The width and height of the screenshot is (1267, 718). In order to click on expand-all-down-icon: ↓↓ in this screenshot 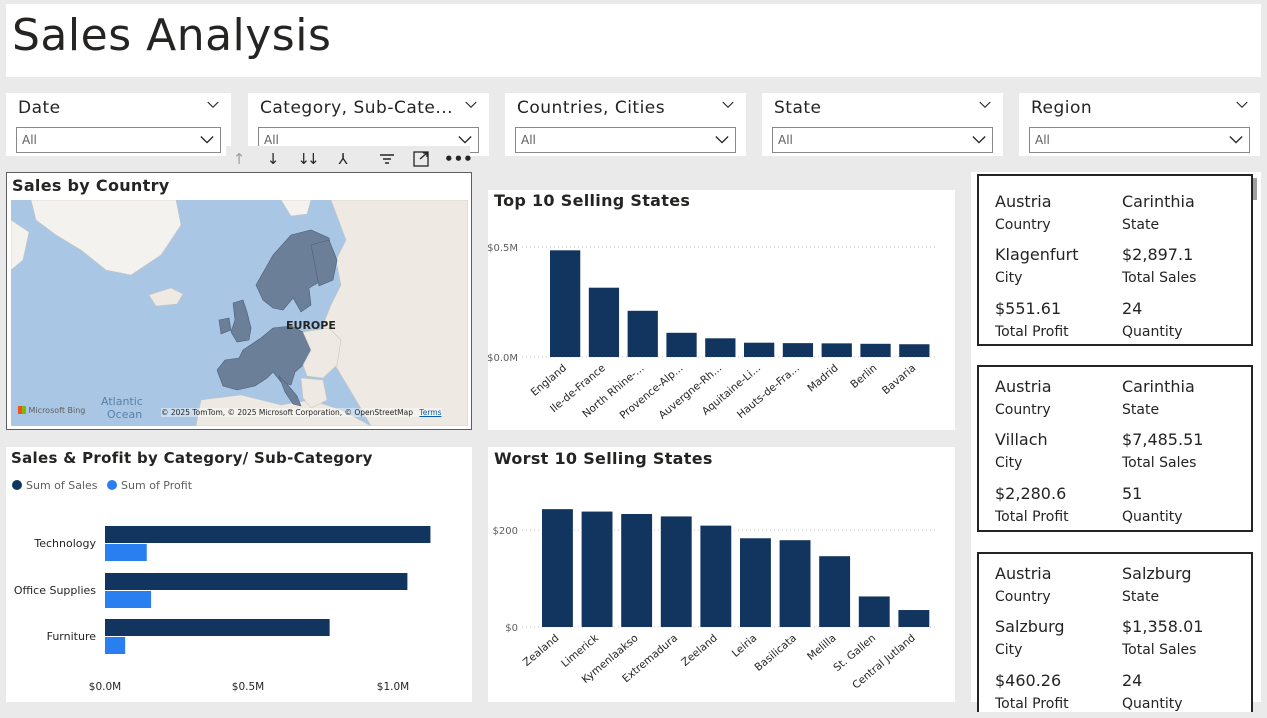, I will do `click(307, 159)`.